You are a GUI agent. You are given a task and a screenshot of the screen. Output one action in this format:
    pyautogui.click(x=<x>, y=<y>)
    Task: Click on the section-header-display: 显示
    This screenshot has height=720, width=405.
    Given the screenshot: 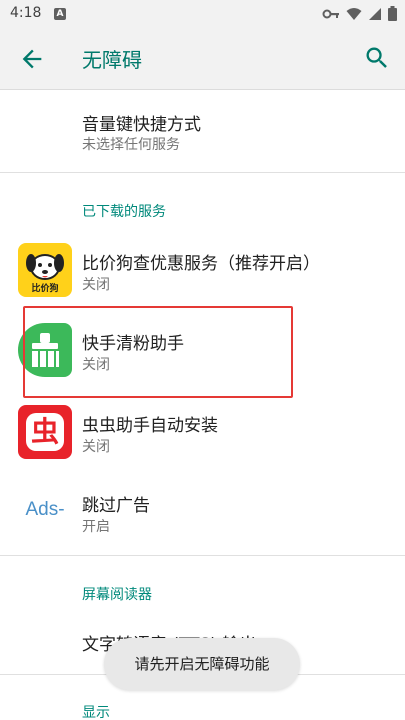 What is the action you would take?
    pyautogui.click(x=96, y=712)
    